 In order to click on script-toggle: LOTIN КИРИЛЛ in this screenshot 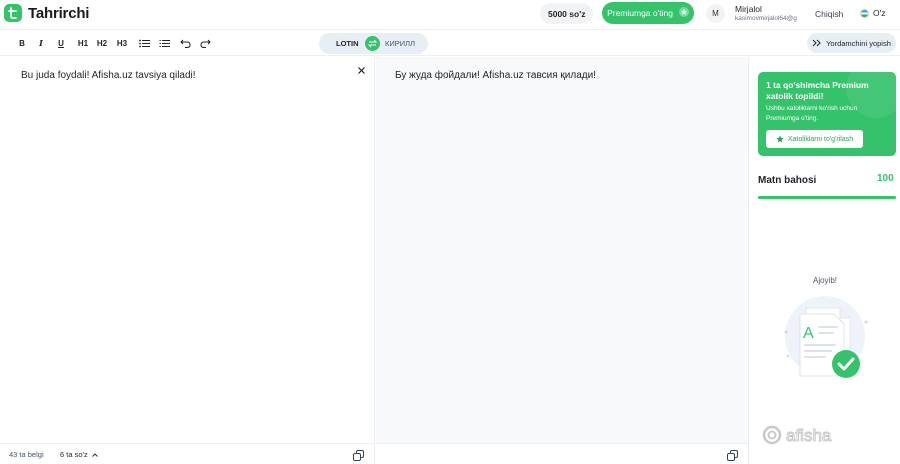, I will do `click(373, 43)`.